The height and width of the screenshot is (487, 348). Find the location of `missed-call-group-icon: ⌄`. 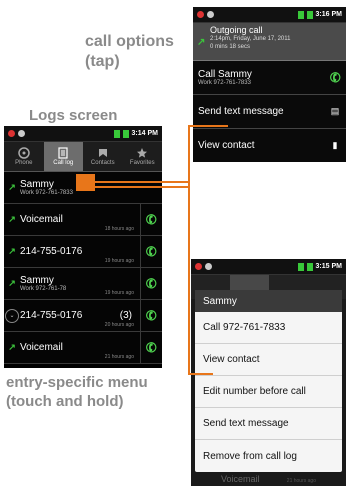

missed-call-group-icon: ⌄ is located at coordinates (12, 315).